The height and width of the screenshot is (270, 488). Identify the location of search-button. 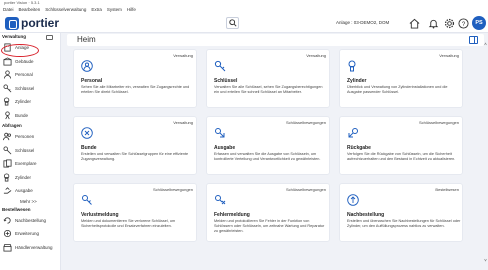
(232, 23).